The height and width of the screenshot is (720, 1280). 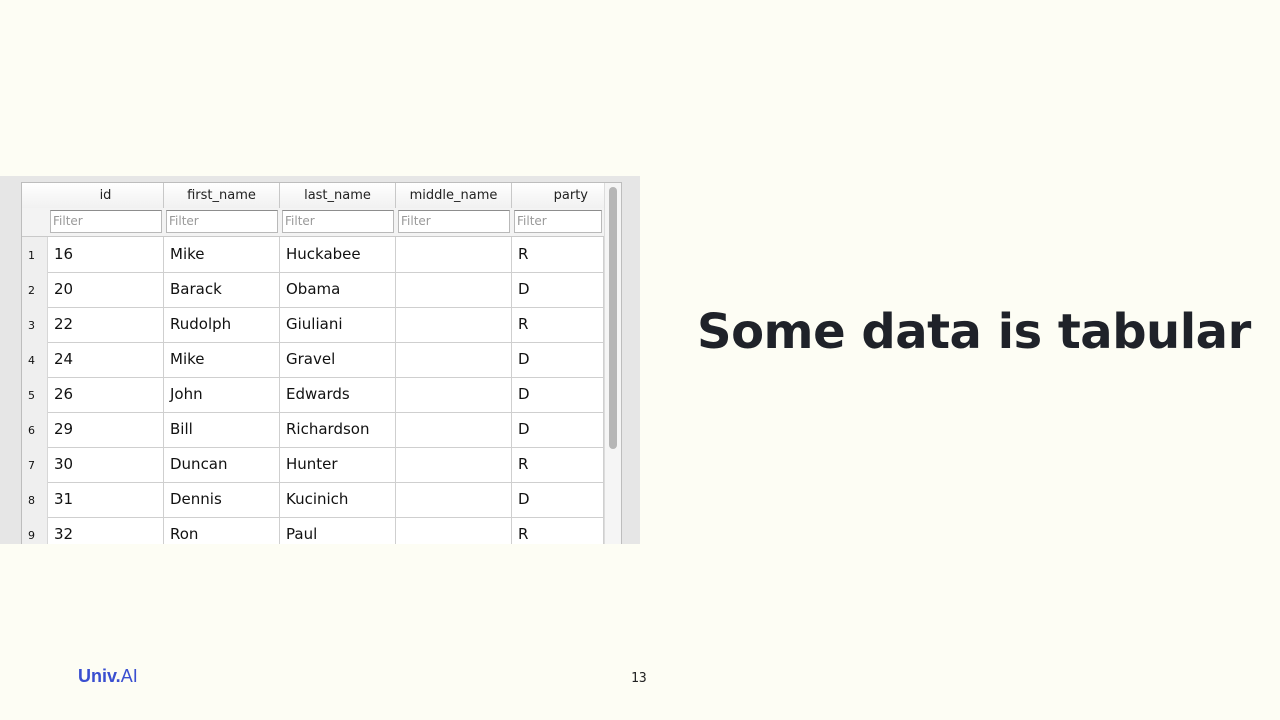 I want to click on filter-row-spacer, so click(x=35, y=222).